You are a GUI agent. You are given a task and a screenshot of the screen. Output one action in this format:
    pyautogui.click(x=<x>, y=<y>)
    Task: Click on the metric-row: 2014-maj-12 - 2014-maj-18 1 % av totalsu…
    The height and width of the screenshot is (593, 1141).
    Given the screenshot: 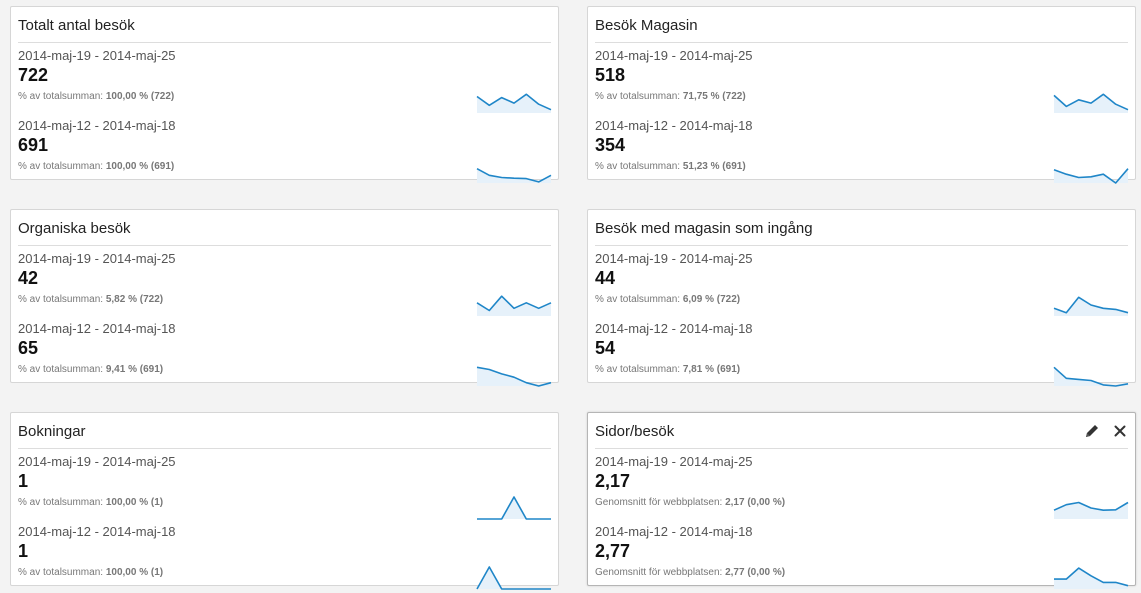 What is the action you would take?
    pyautogui.click(x=284, y=556)
    